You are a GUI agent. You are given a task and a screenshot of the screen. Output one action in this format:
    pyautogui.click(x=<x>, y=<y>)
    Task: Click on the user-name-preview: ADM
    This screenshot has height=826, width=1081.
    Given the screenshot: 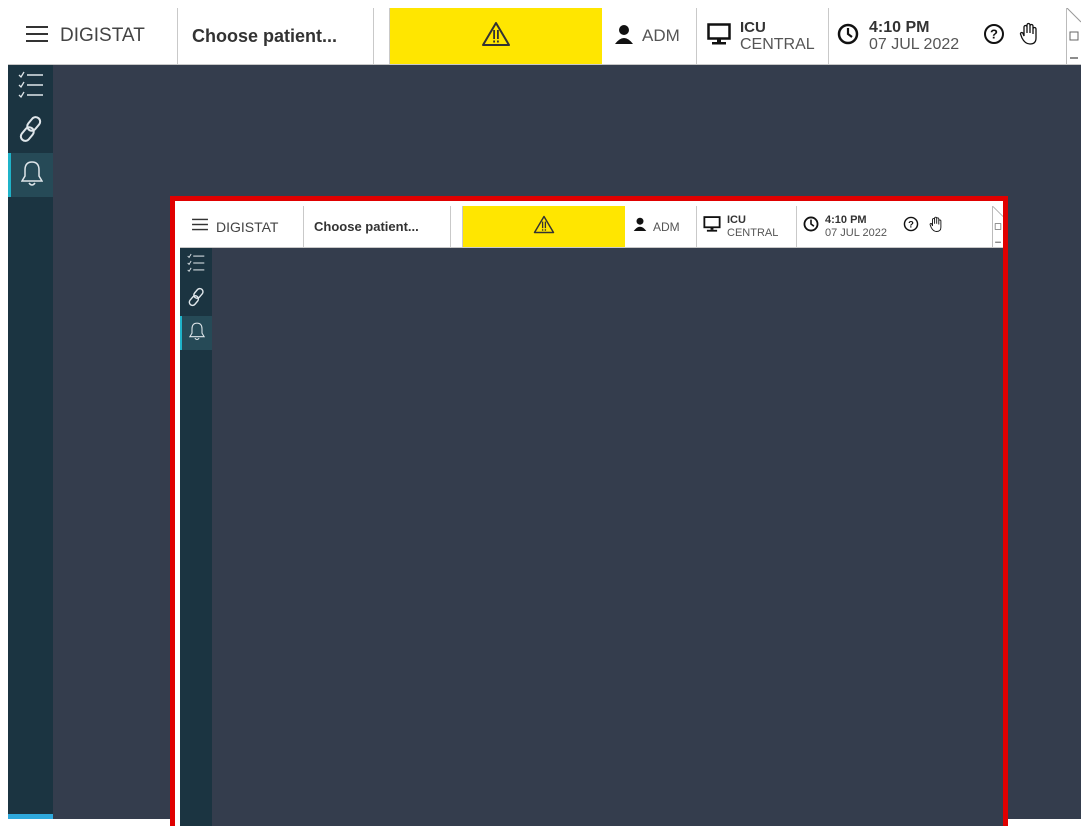 What is the action you would take?
    pyautogui.click(x=666, y=226)
    